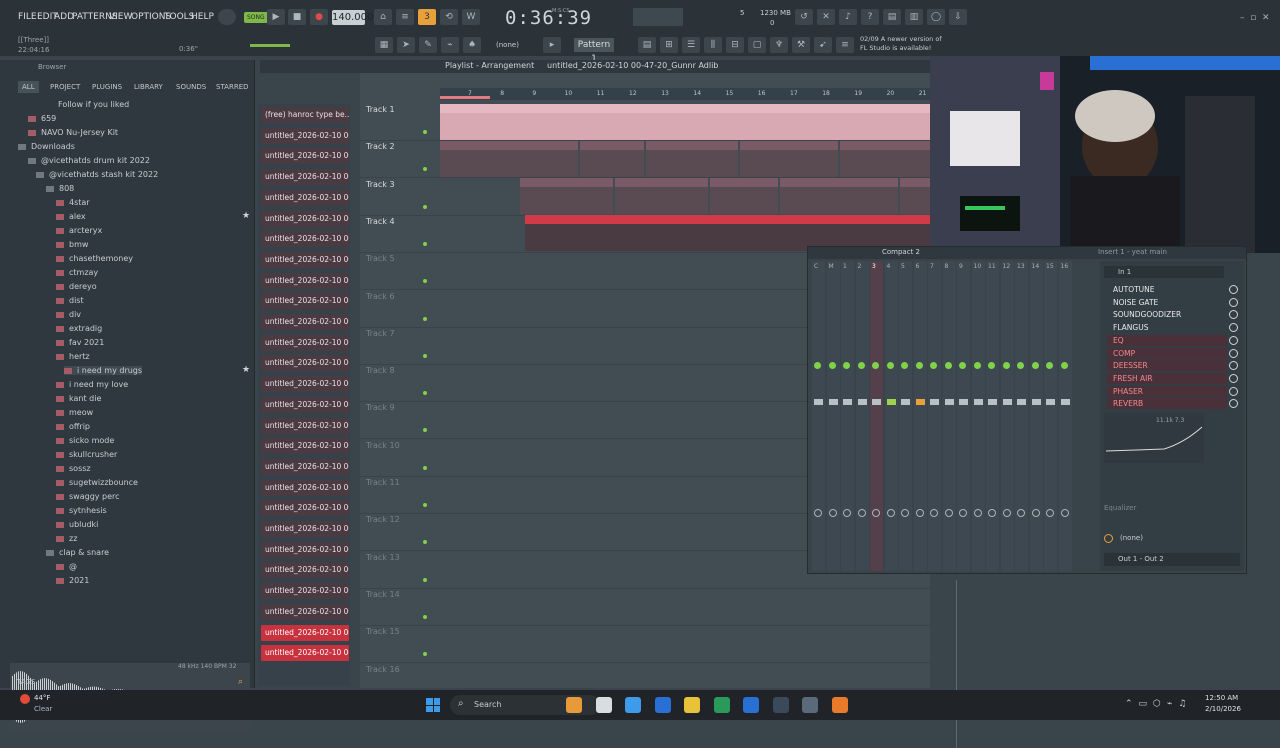  I want to click on browser-item: meow, so click(74, 412).